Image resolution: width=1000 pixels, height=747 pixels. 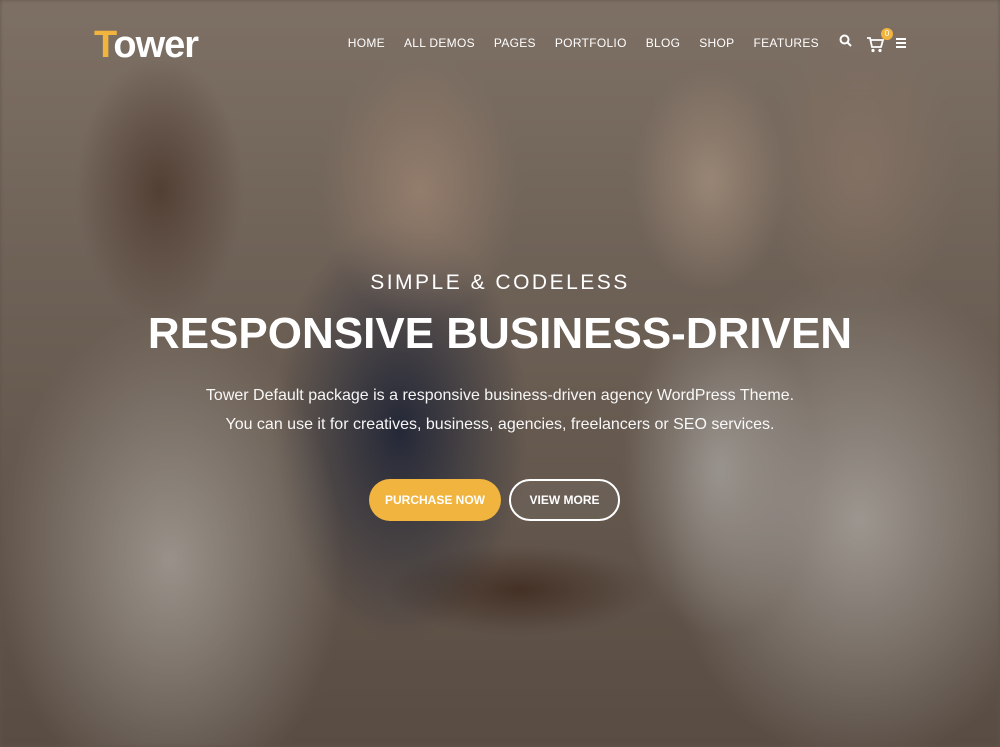 What do you see at coordinates (146, 45) in the screenshot?
I see `site-logo: Tower` at bounding box center [146, 45].